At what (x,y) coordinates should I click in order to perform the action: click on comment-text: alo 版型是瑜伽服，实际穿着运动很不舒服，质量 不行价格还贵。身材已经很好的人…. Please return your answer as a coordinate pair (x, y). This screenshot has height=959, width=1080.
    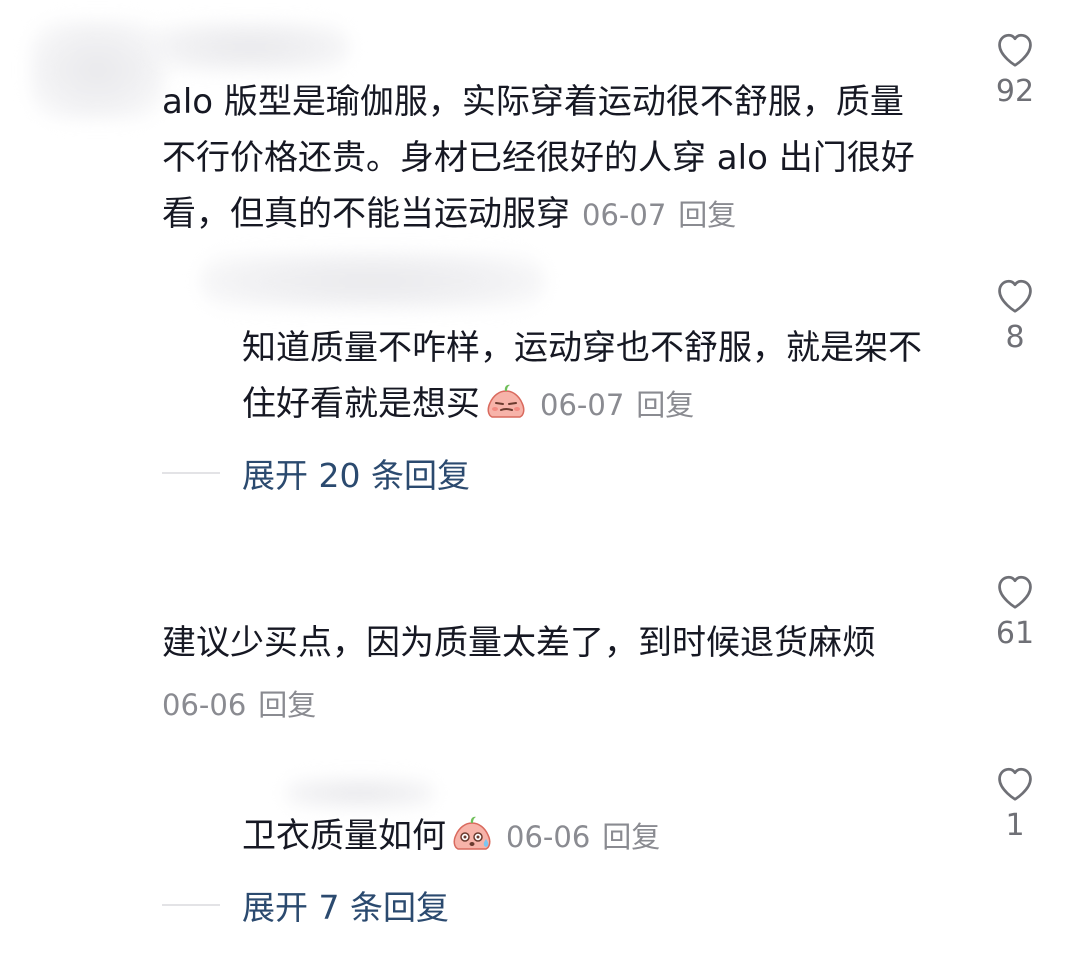
    Looking at the image, I should click on (538, 158).